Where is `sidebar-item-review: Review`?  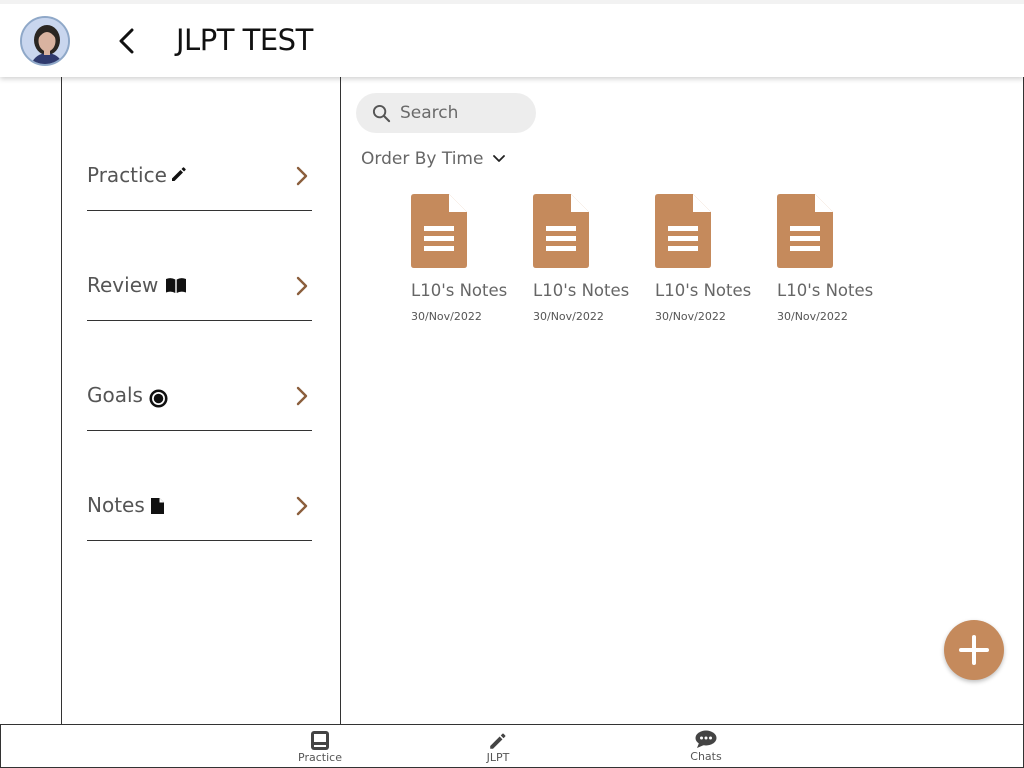 sidebar-item-review: Review is located at coordinates (199, 293).